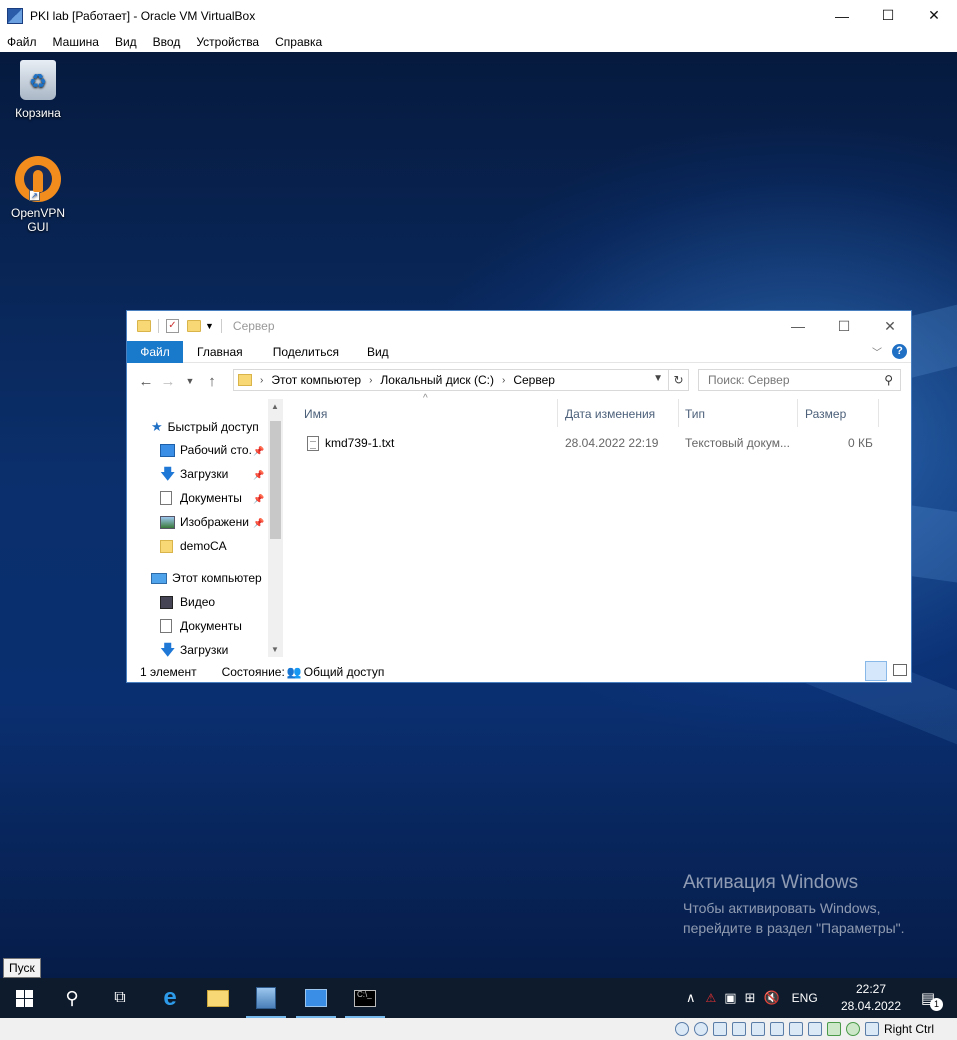 The height and width of the screenshot is (1040, 957). I want to click on security-alert-icon: ⚠, so click(711, 998).